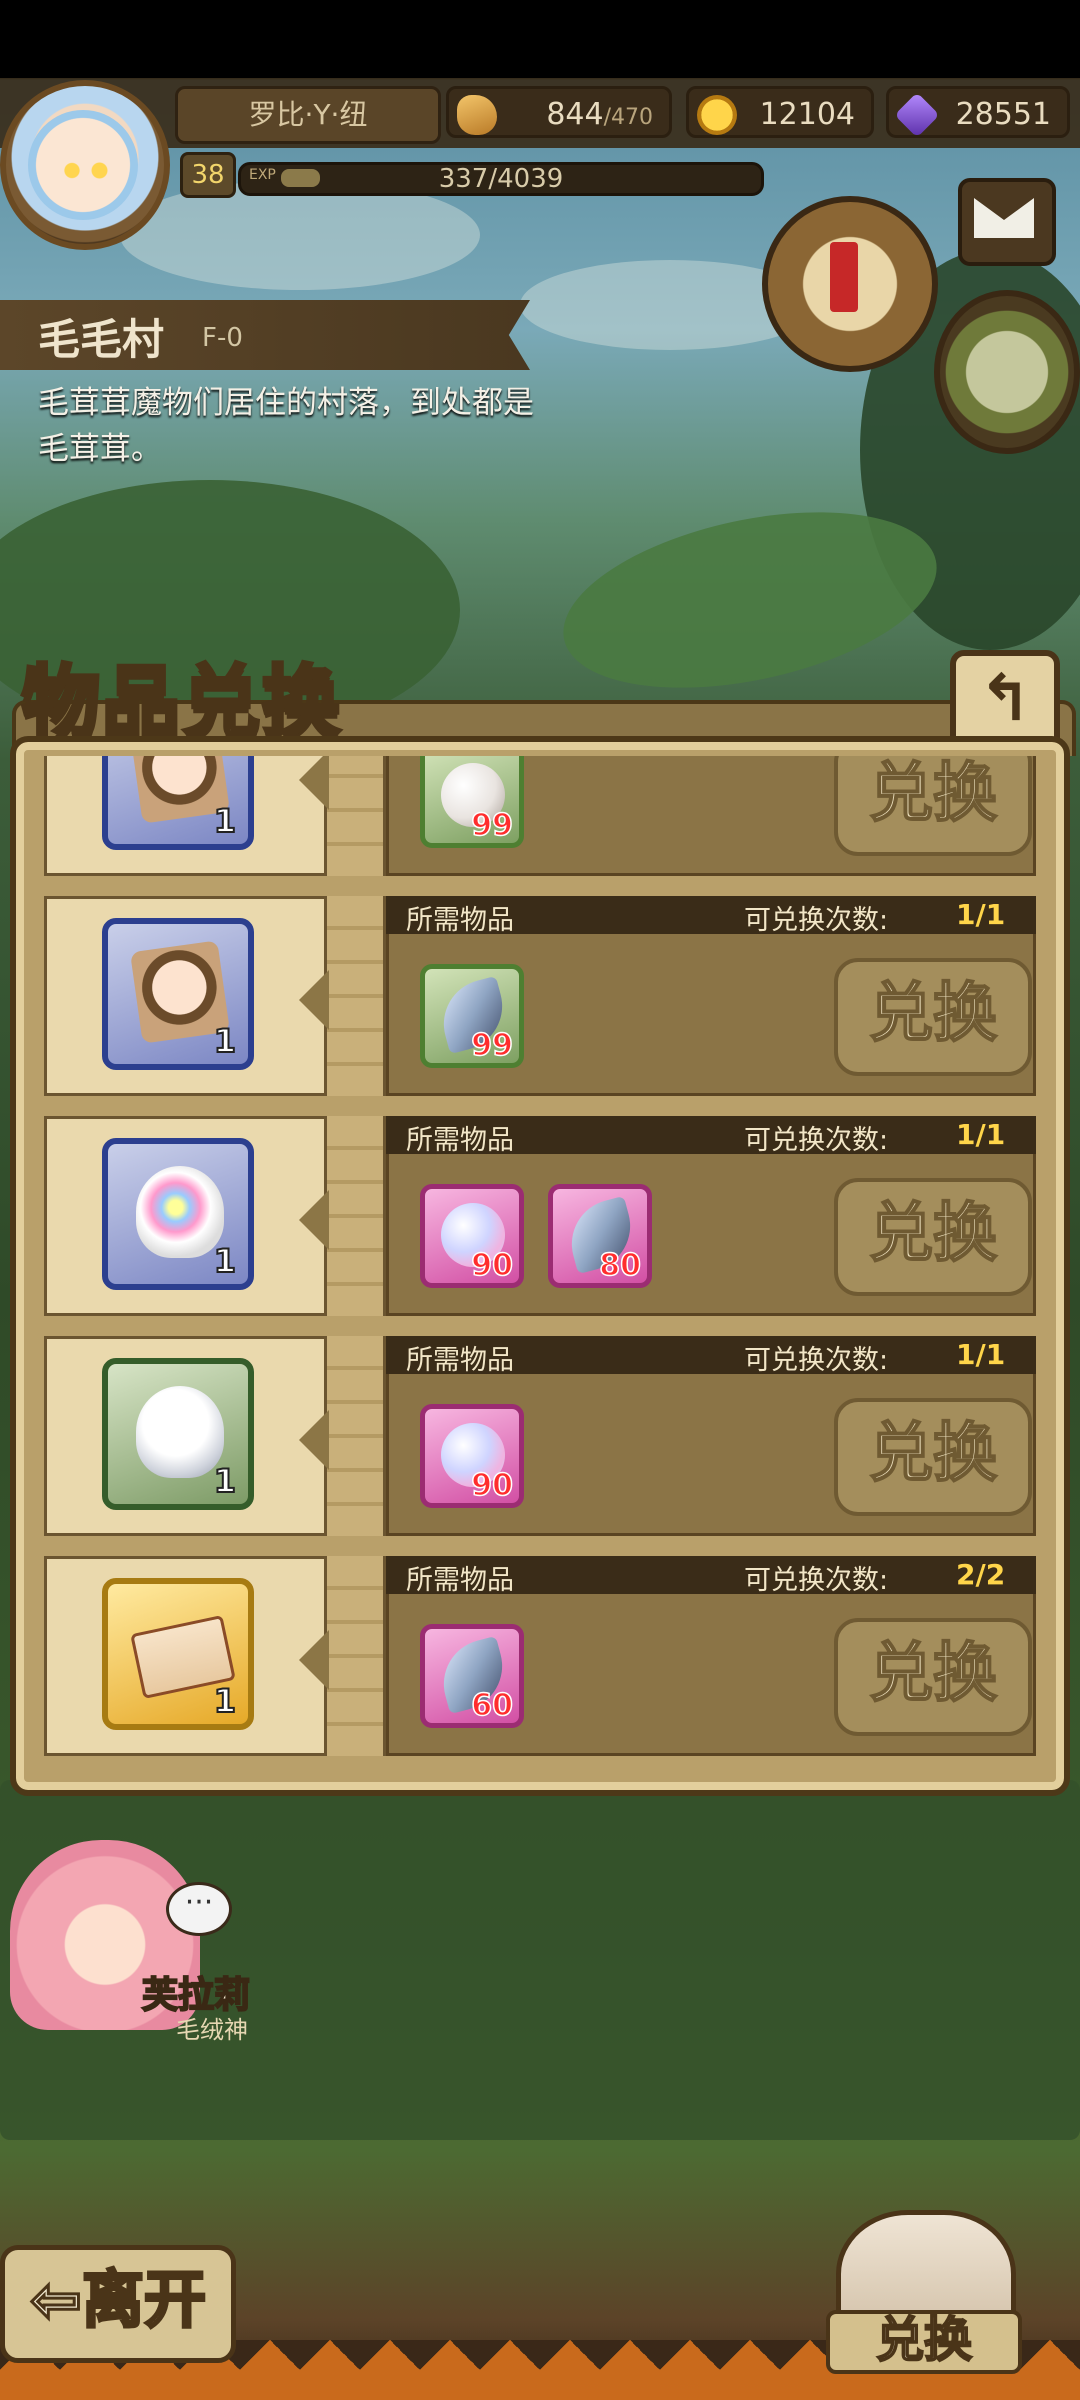 Image resolution: width=1080 pixels, height=2400 pixels. Describe the element at coordinates (540, 816) in the screenshot. I see `exchange-row: 1 99 兑换` at that location.